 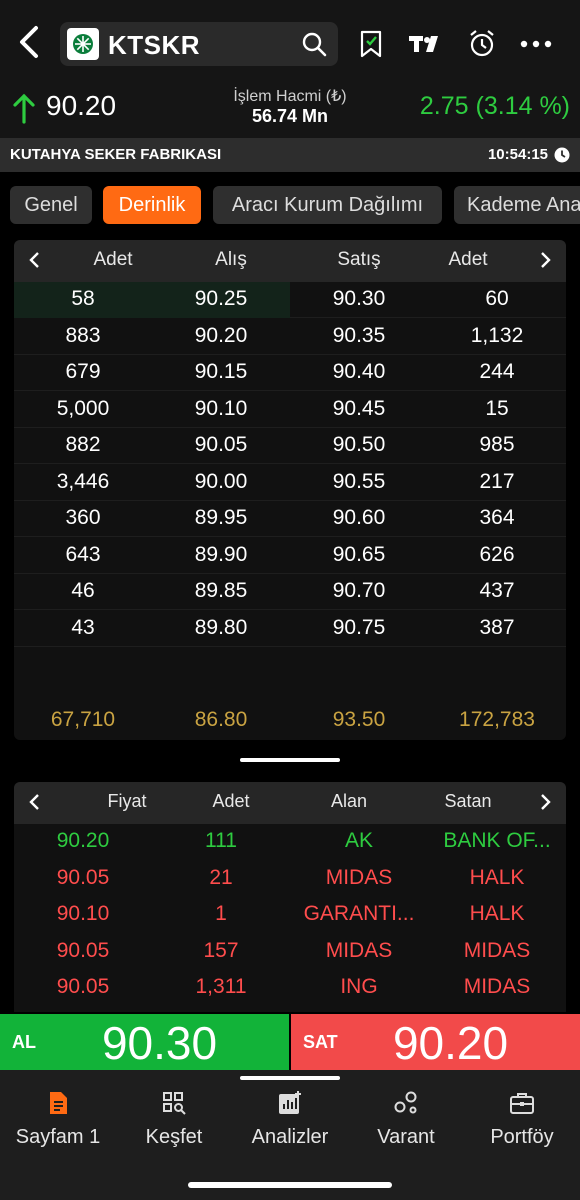 What do you see at coordinates (562, 155) in the screenshot?
I see `clock-icon` at bounding box center [562, 155].